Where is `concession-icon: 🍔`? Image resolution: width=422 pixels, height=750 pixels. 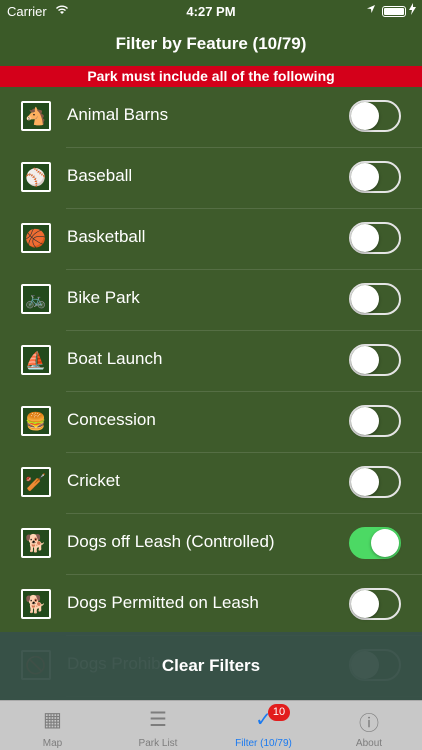
concession-icon: 🍔 is located at coordinates (36, 421).